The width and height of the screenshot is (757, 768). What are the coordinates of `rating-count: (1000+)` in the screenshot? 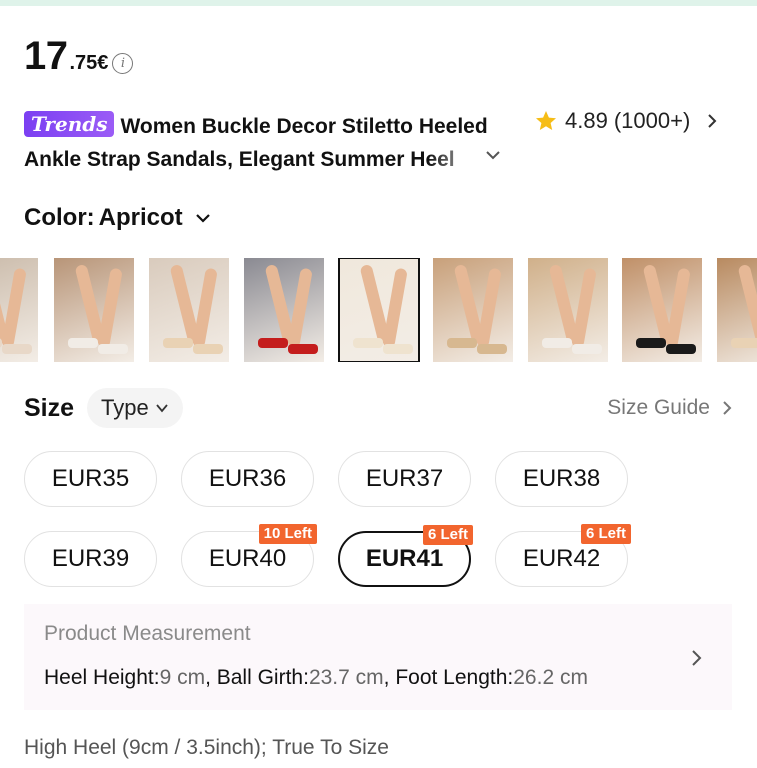 It's located at (652, 120).